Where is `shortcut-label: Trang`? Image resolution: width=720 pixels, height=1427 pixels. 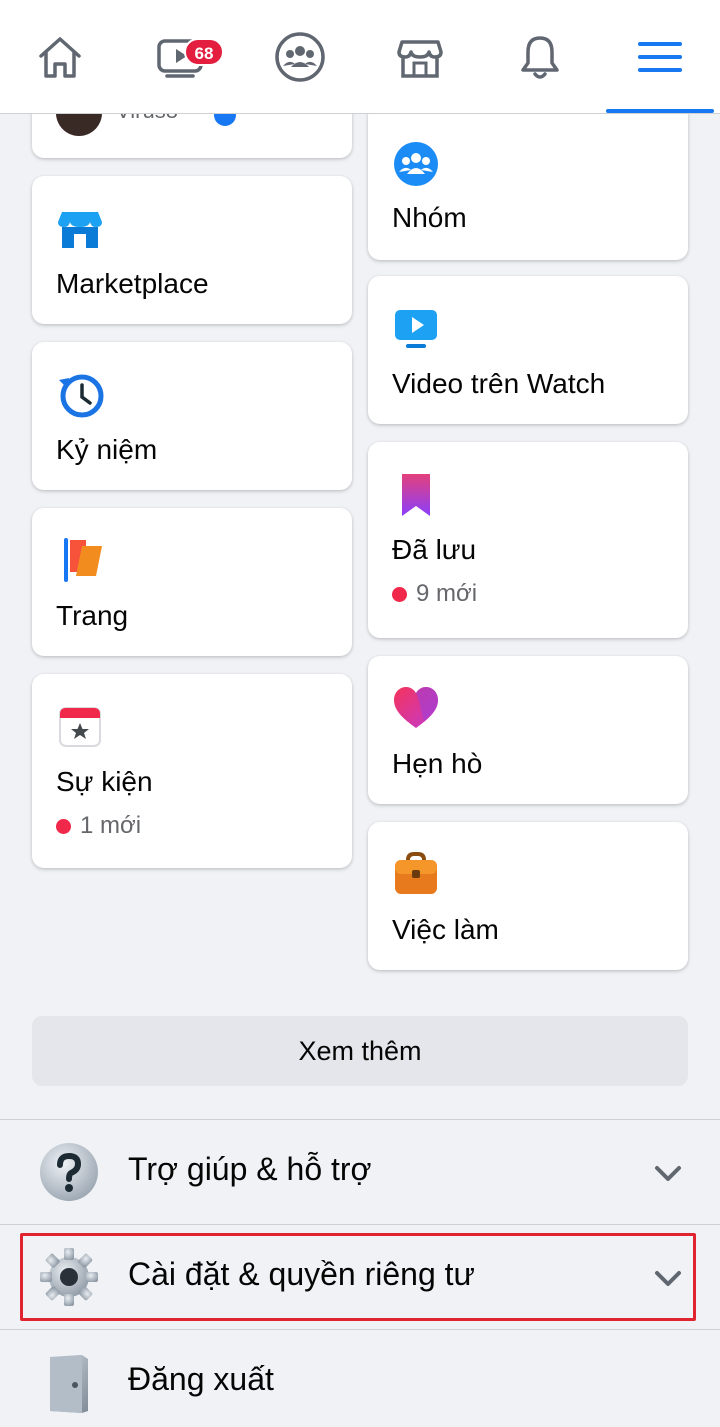 shortcut-label: Trang is located at coordinates (92, 615).